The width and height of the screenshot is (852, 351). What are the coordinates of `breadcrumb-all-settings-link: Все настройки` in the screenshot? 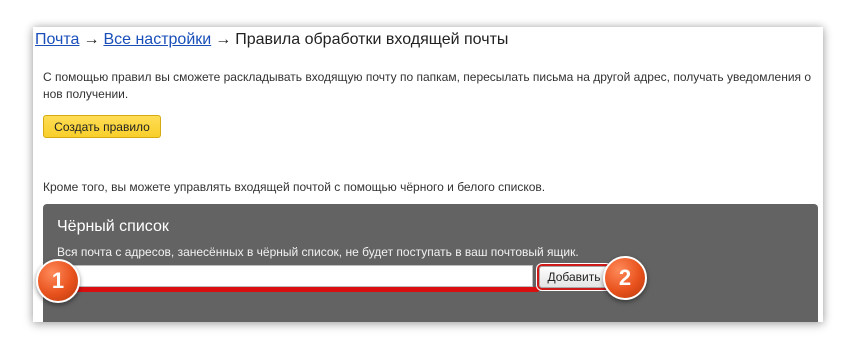 It's located at (157, 39).